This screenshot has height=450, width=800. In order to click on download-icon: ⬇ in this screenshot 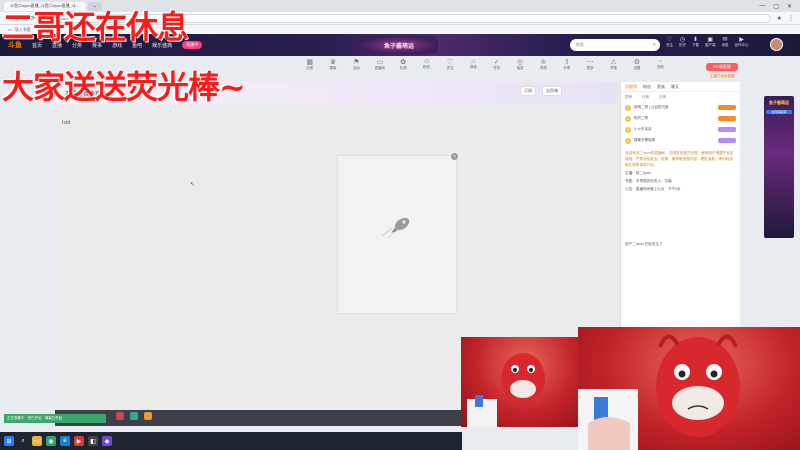, I will do `click(695, 40)`.